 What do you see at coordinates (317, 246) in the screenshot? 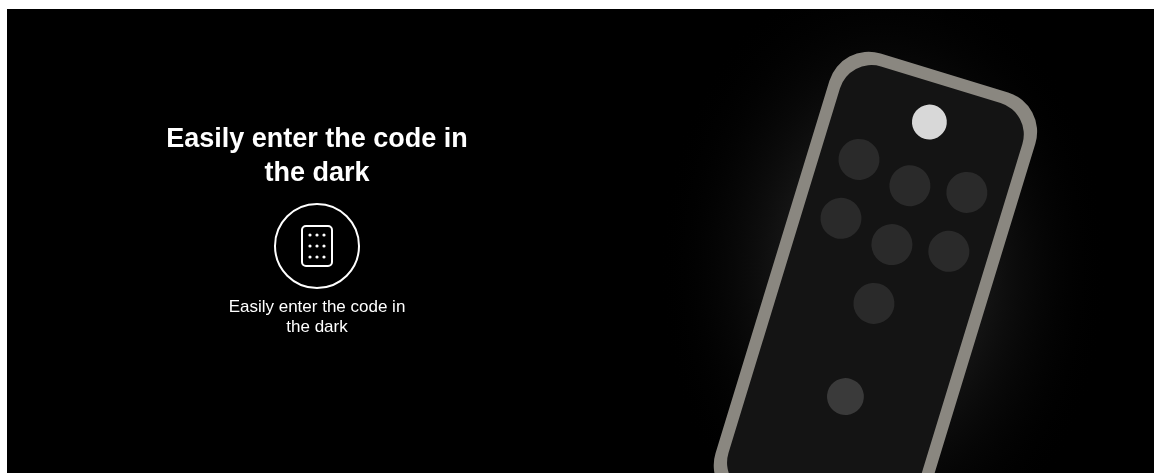
I see `keypad-icon` at bounding box center [317, 246].